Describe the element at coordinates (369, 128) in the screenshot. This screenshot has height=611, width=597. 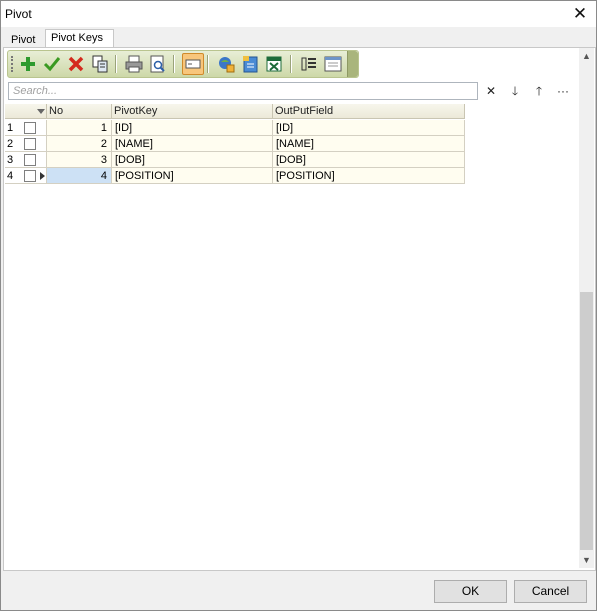
I see `cell-outputfield: [ID]` at that location.